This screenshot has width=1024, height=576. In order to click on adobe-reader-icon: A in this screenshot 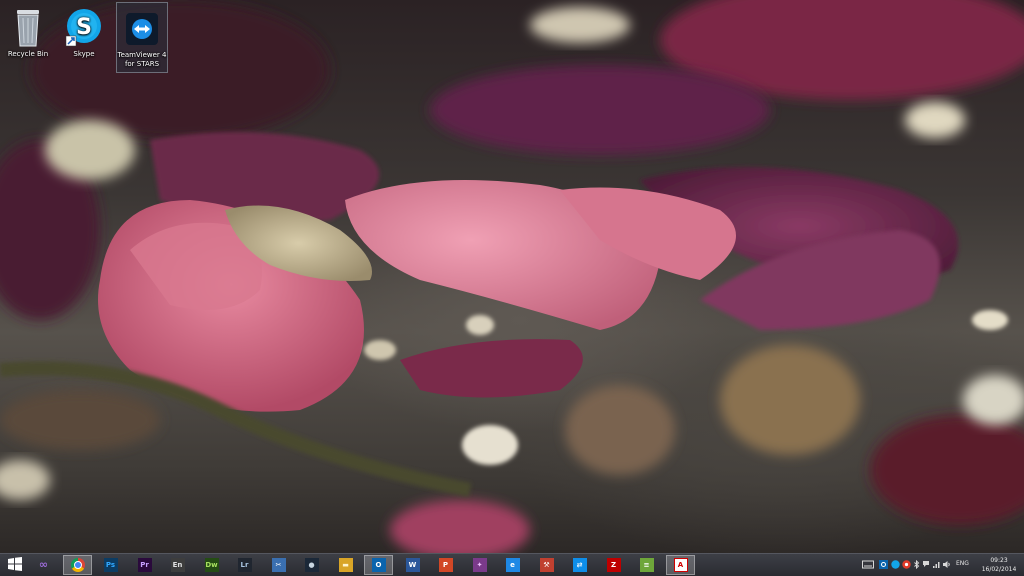, I will do `click(680, 565)`.